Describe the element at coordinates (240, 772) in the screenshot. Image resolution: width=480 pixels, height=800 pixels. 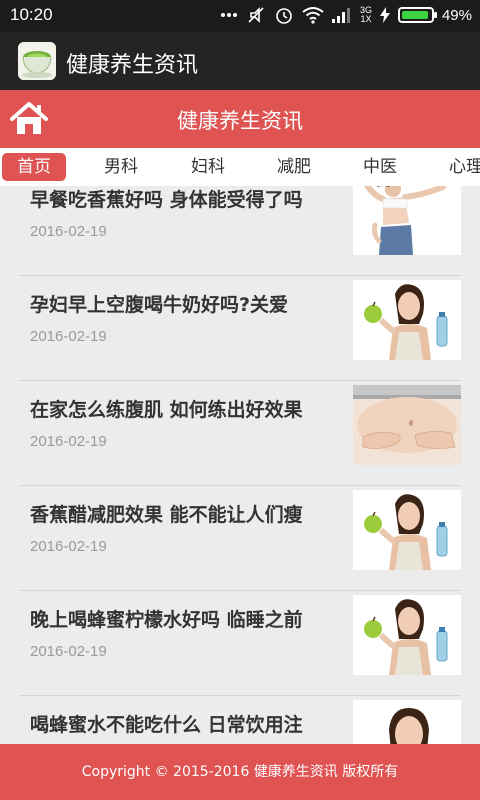
I see `footer-copyright: Copyright © 2015-2016 健康养生资讯 版权所有` at that location.